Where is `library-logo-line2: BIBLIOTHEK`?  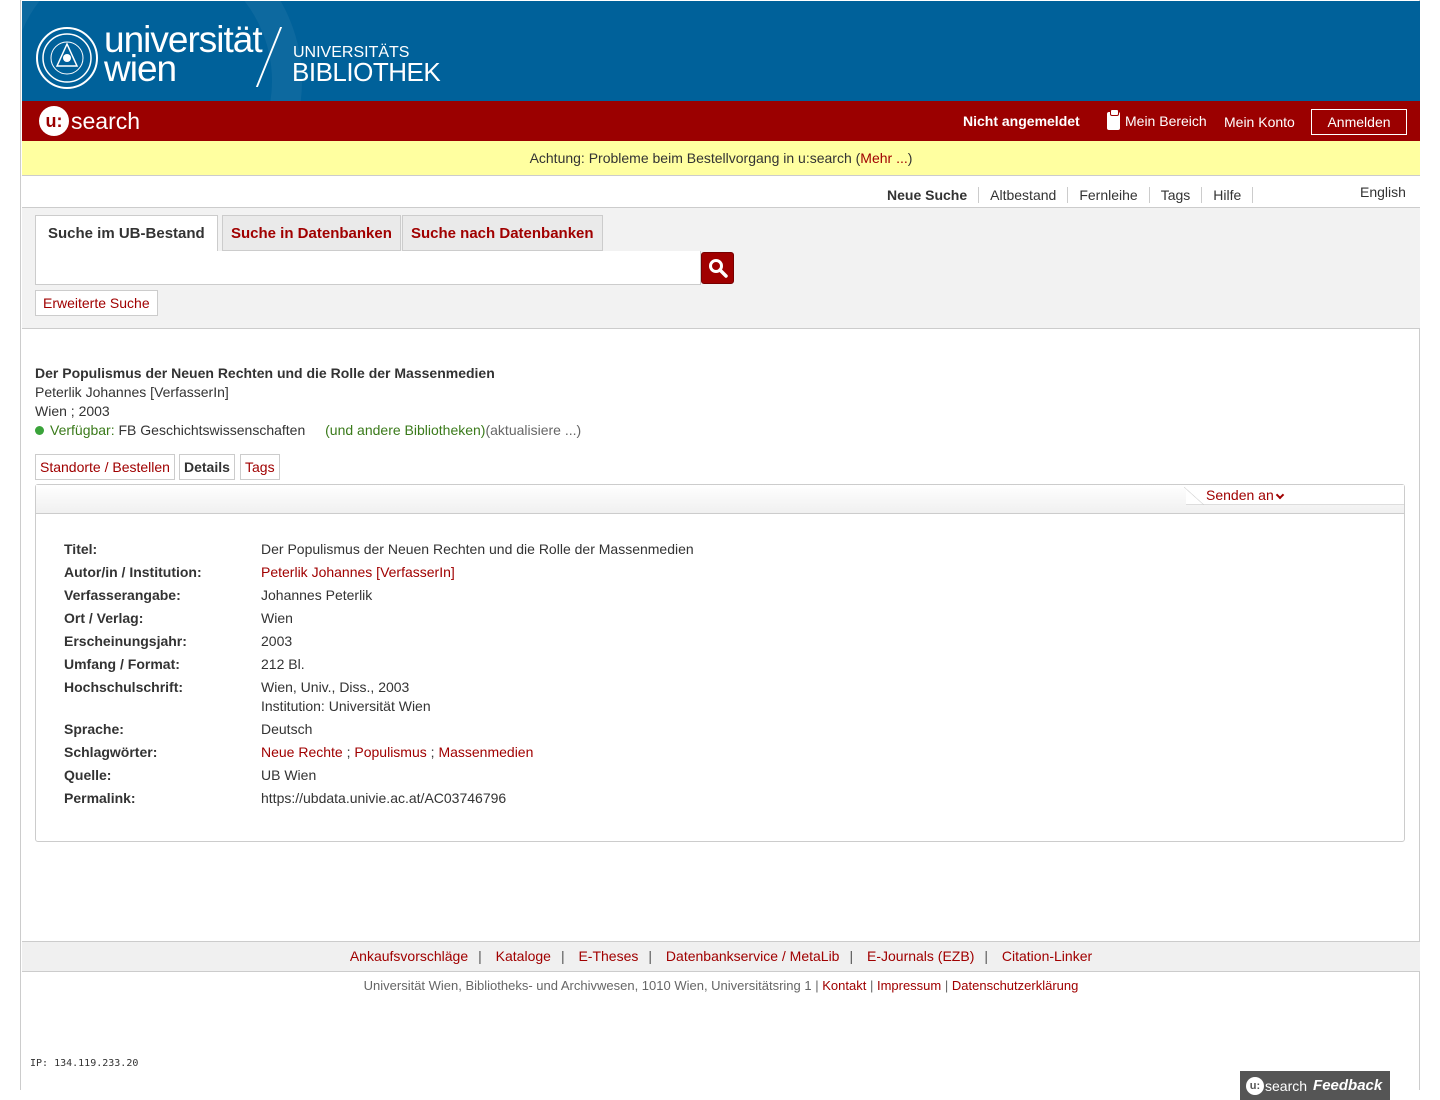 library-logo-line2: BIBLIOTHEK is located at coordinates (366, 72).